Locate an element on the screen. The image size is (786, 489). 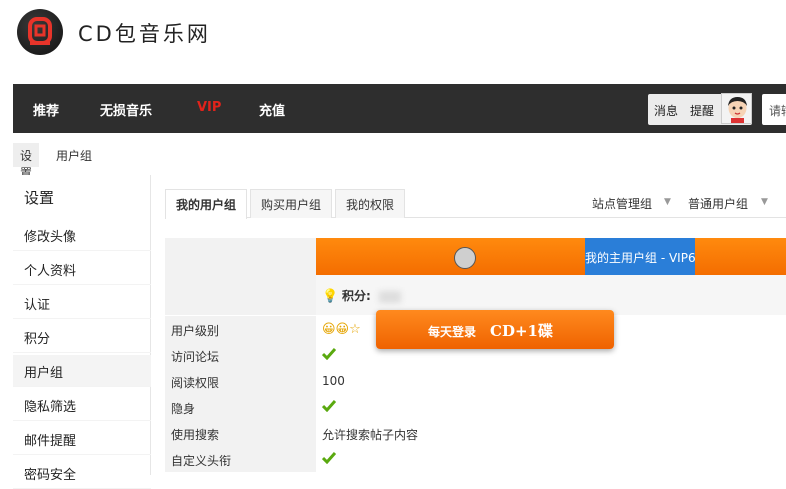
daily-login-toast: 每天登录 CD+1碟 is located at coordinates (495, 329).